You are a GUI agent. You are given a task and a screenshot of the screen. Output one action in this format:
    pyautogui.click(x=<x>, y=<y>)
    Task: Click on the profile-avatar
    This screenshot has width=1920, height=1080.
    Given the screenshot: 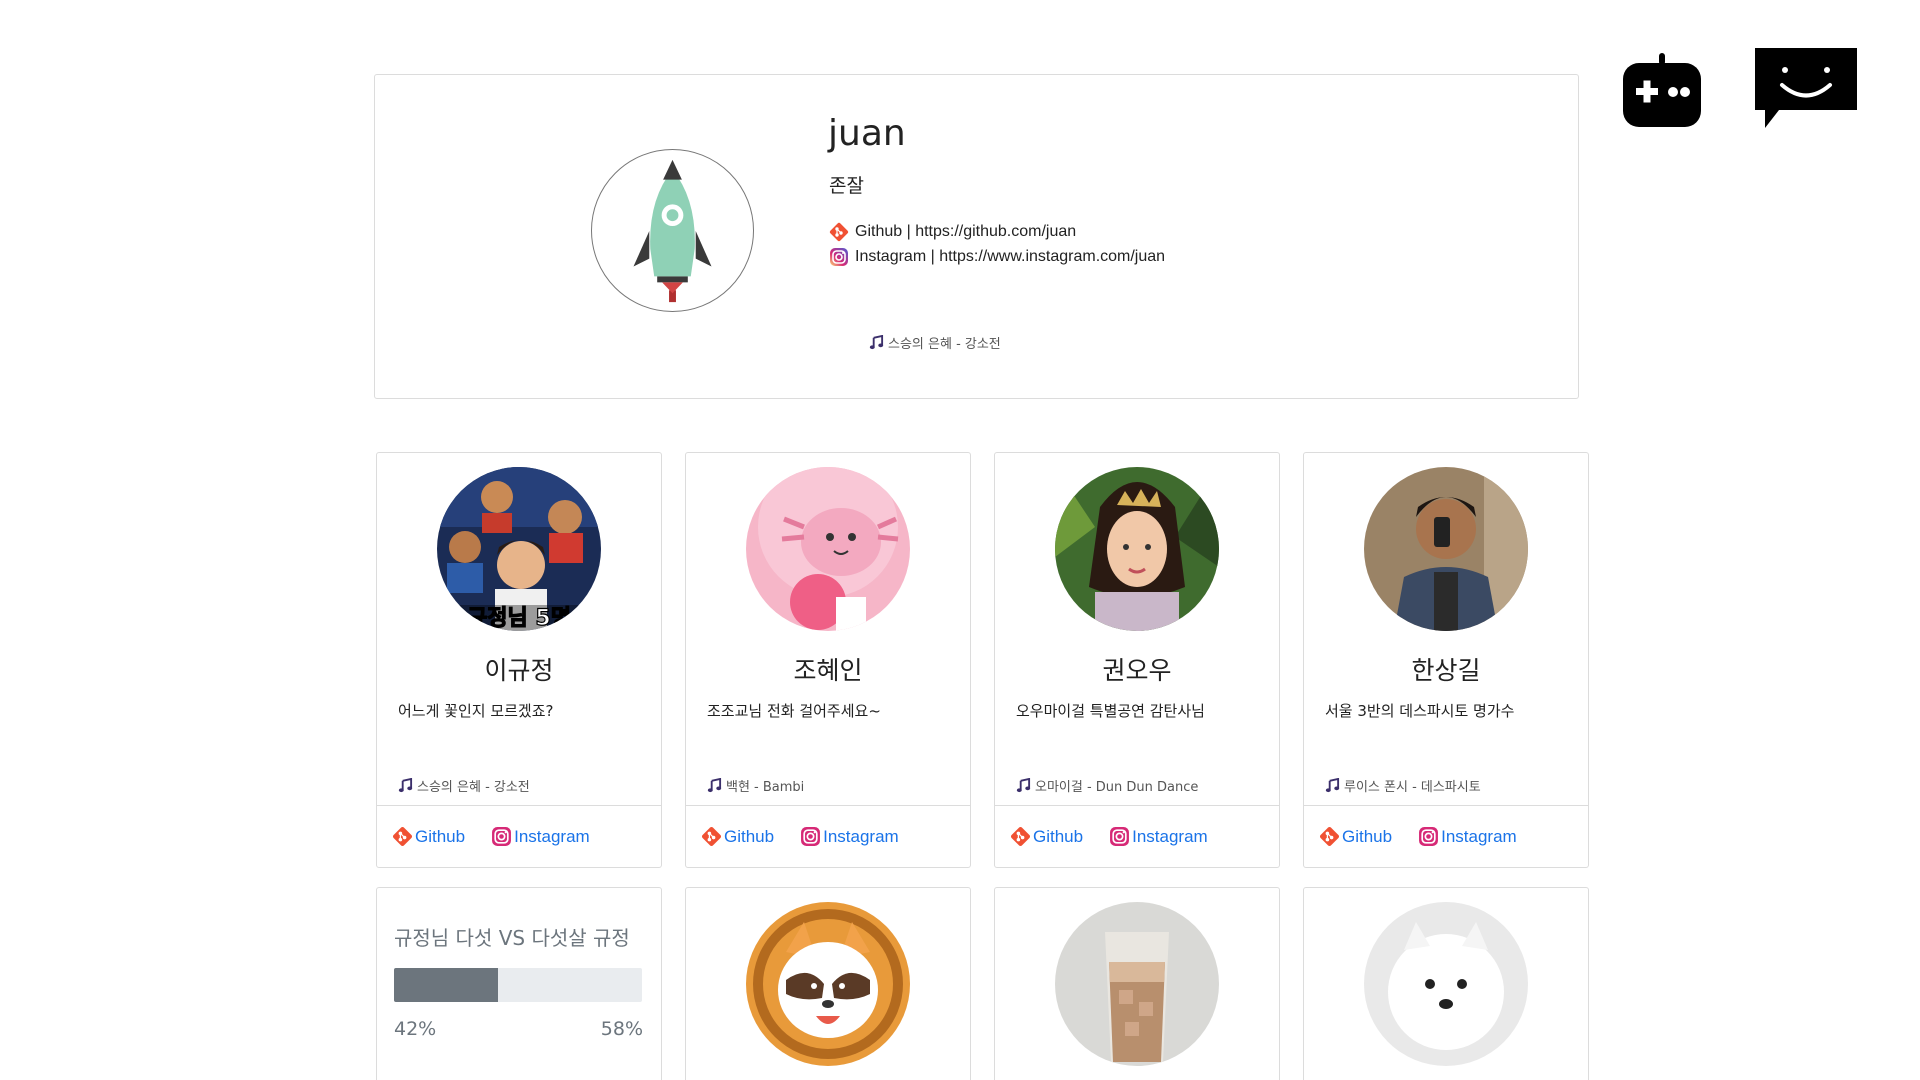 What is the action you would take?
    pyautogui.click(x=672, y=230)
    